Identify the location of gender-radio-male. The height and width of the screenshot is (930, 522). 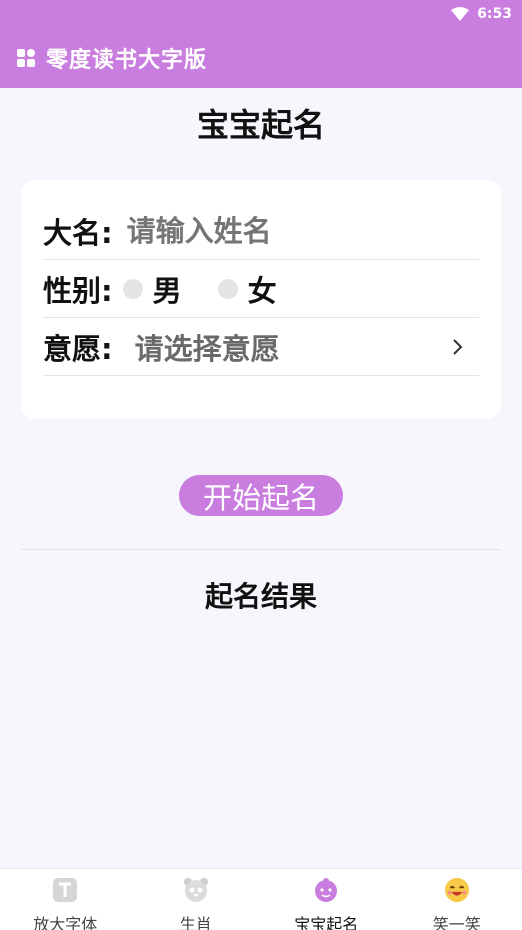
(132, 288).